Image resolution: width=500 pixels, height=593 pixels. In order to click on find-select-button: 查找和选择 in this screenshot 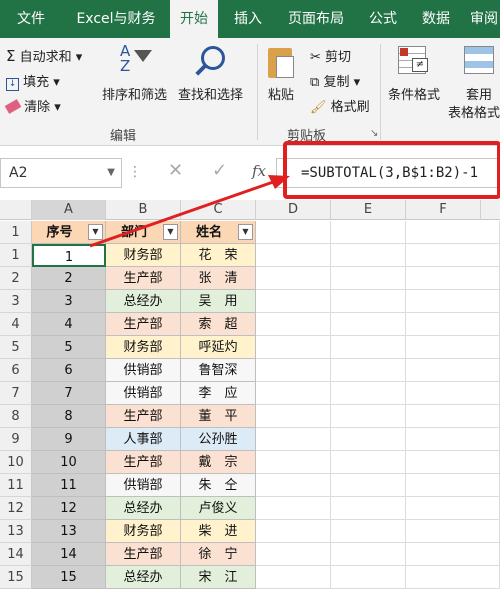, I will do `click(210, 93)`.